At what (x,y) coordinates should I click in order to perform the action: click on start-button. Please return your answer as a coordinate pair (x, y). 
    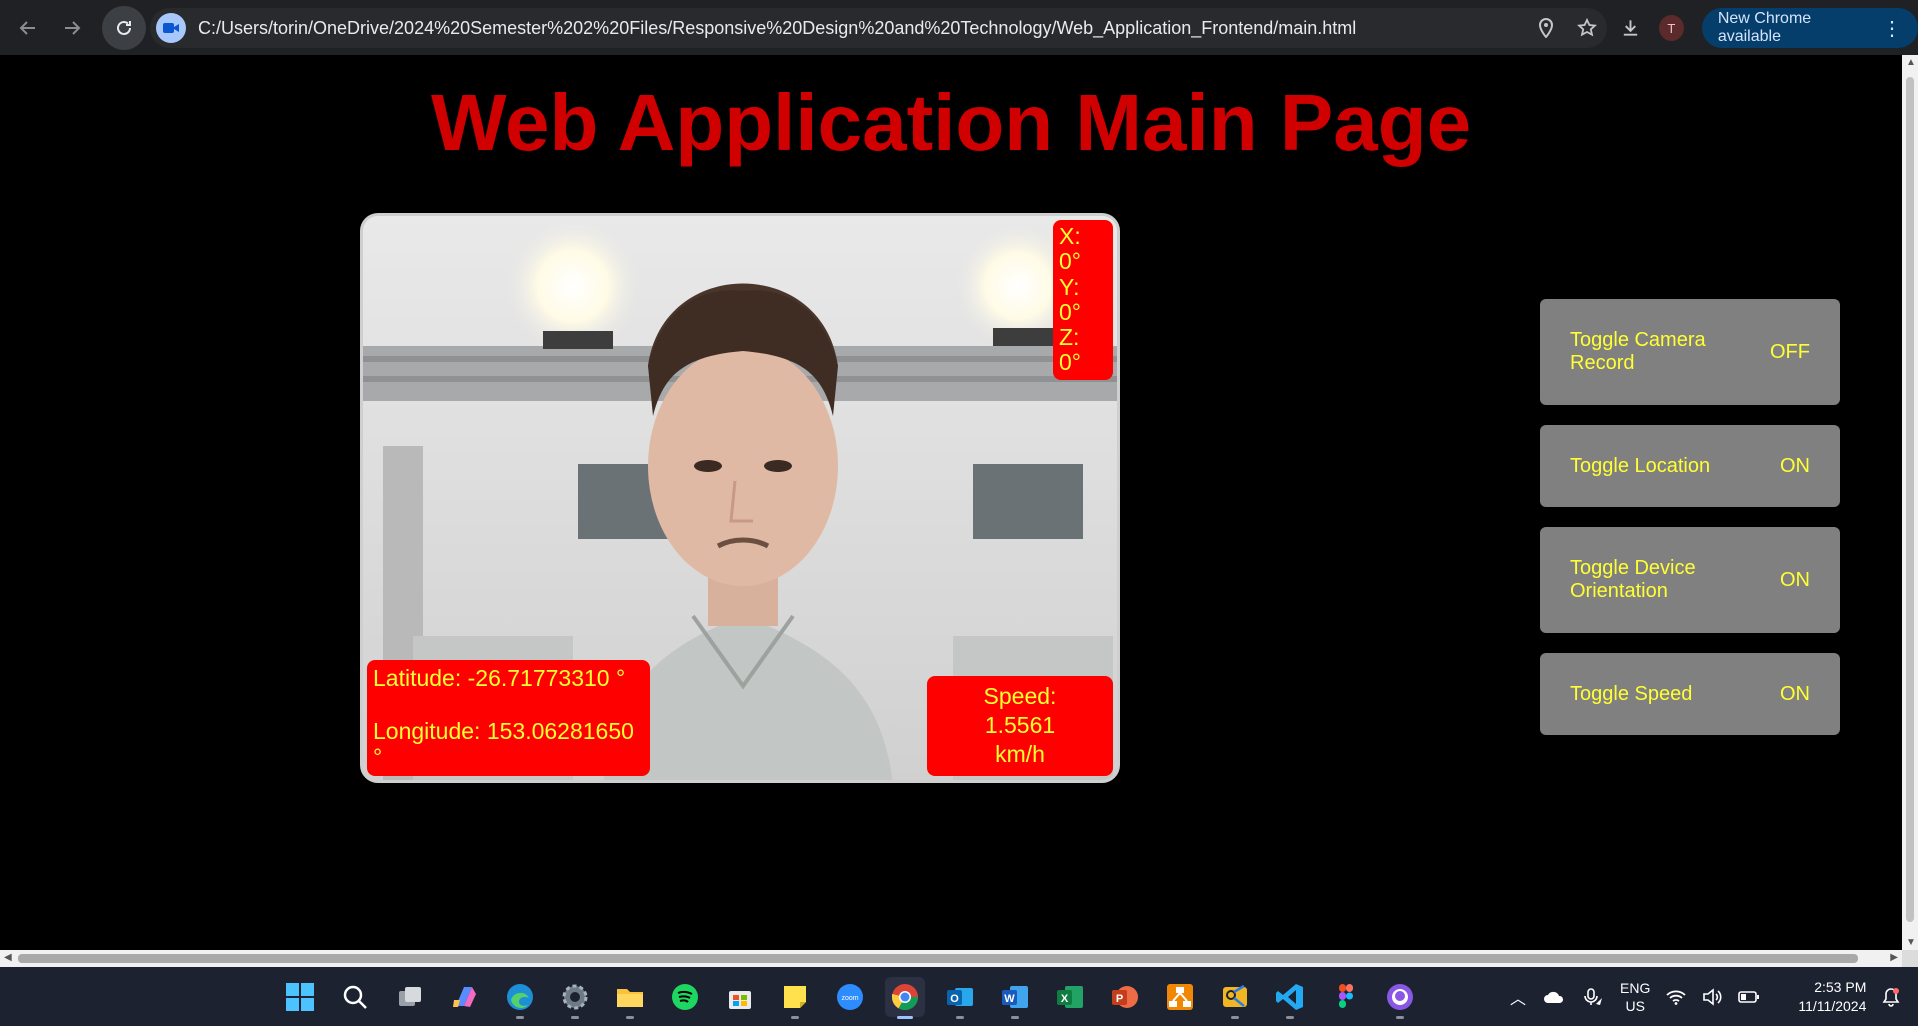
    Looking at the image, I should click on (300, 997).